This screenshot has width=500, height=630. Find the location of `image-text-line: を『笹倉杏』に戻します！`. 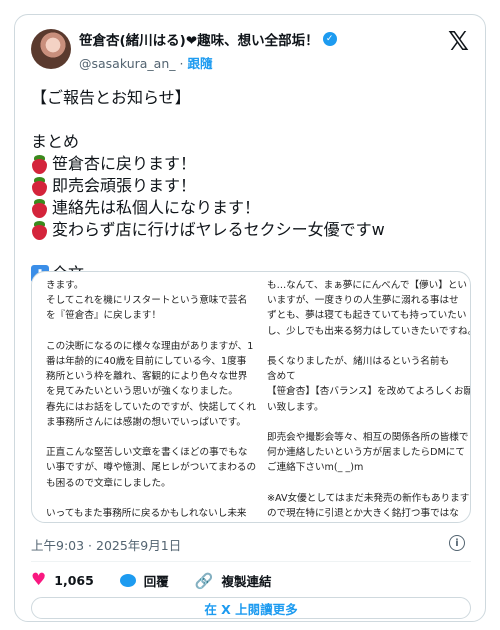

image-text-line: を『笹倉杏』に戻します！ is located at coordinates (104, 316).